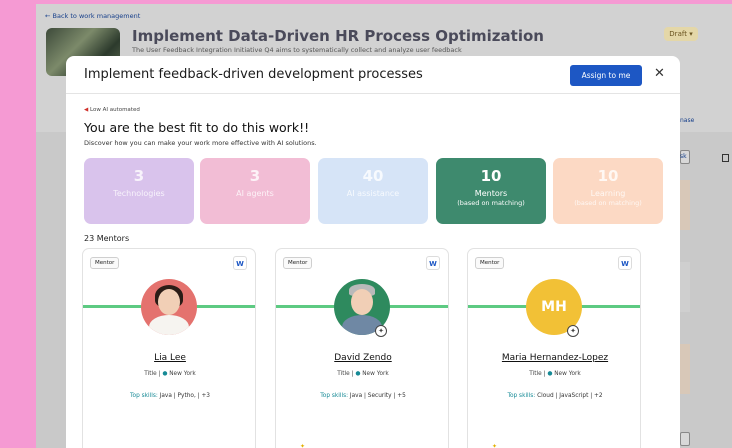  I want to click on close-icon: ✕, so click(659, 73).